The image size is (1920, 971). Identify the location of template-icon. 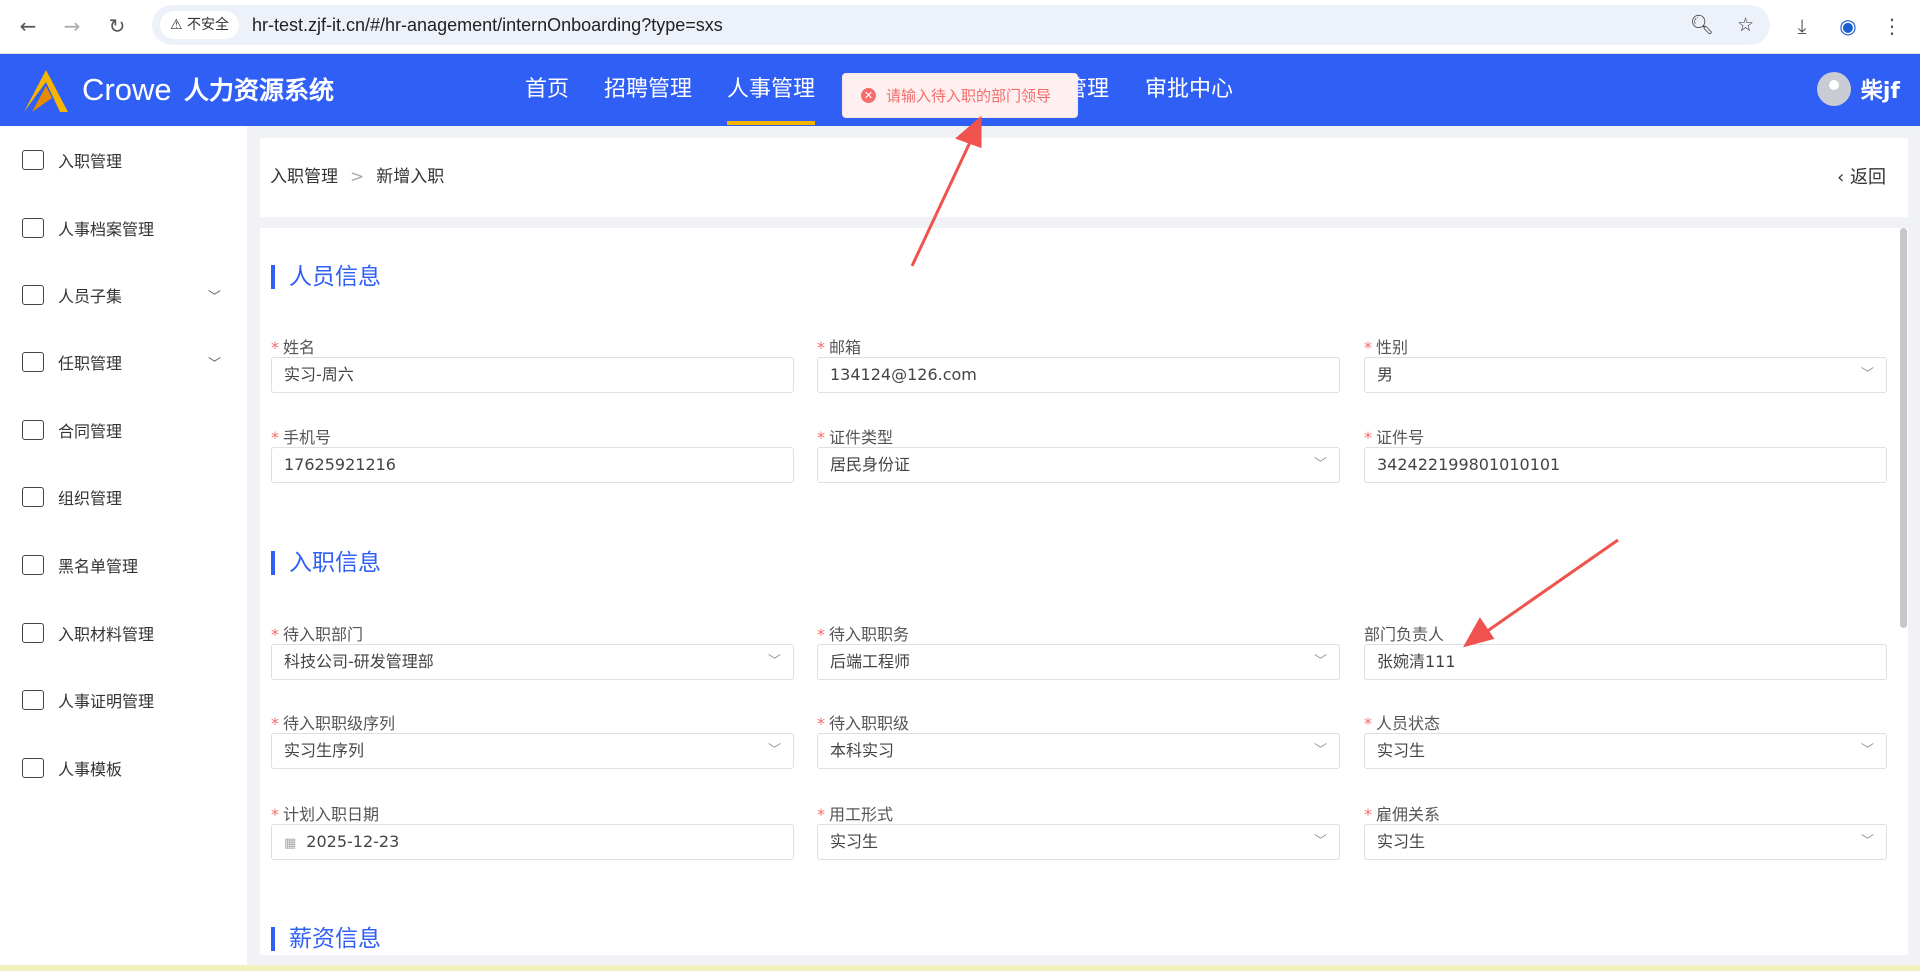
(33, 768).